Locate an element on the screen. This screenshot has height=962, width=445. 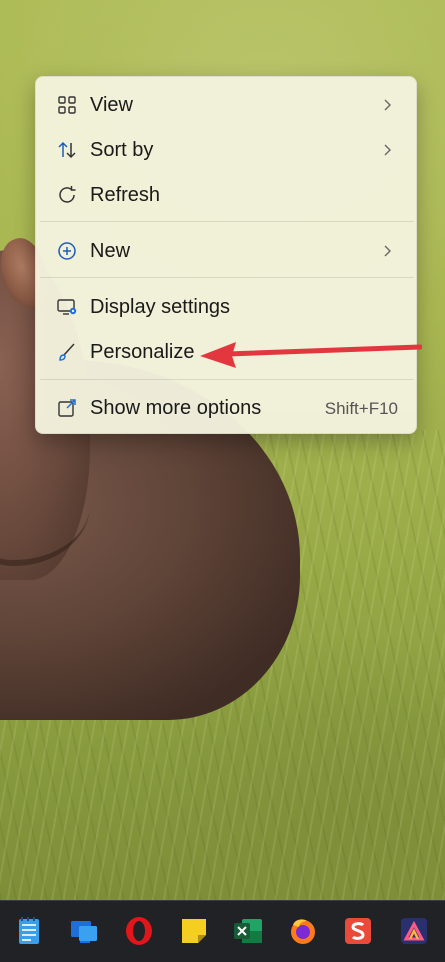
affinity-icon is located at coordinates (414, 931).